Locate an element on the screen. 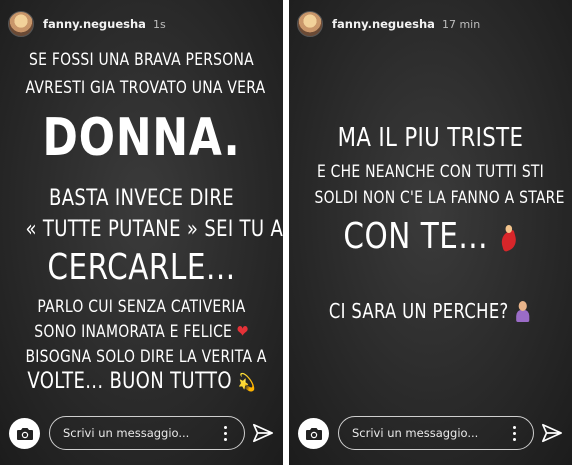 This screenshot has height=465, width=572. story-text-headline: DONNA. is located at coordinates (141, 138).